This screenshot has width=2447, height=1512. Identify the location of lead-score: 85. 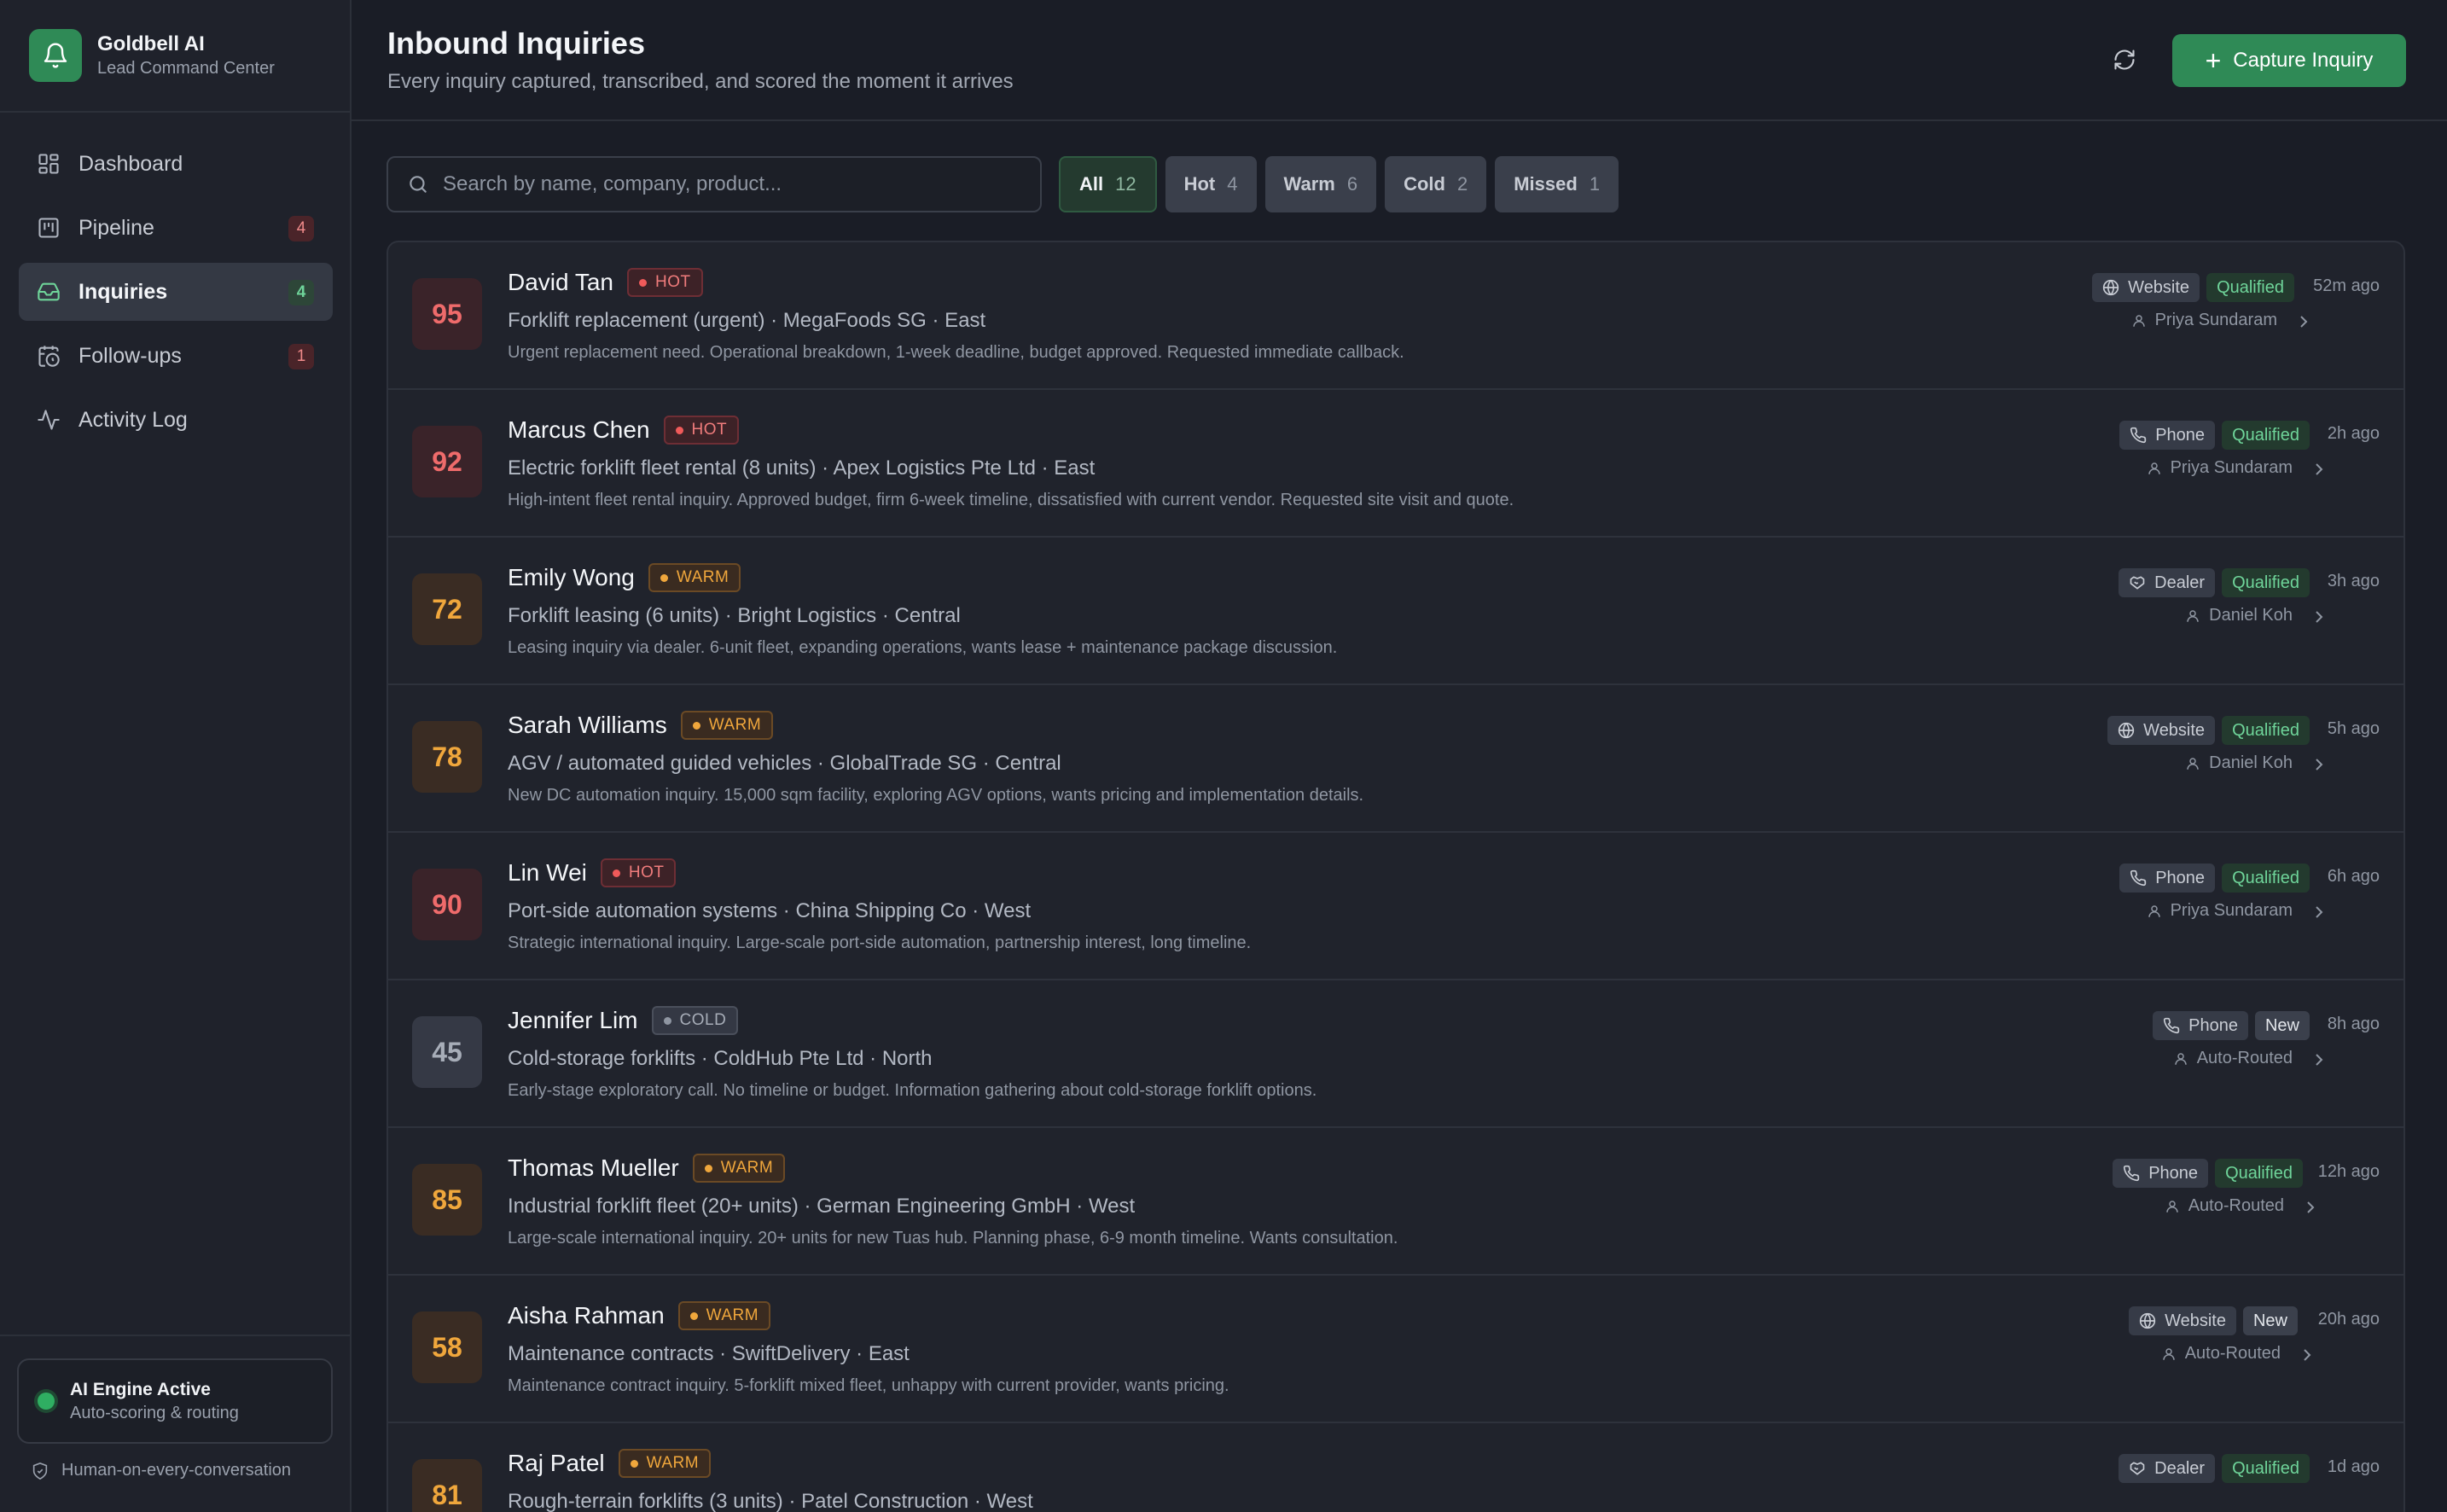
(447, 1200).